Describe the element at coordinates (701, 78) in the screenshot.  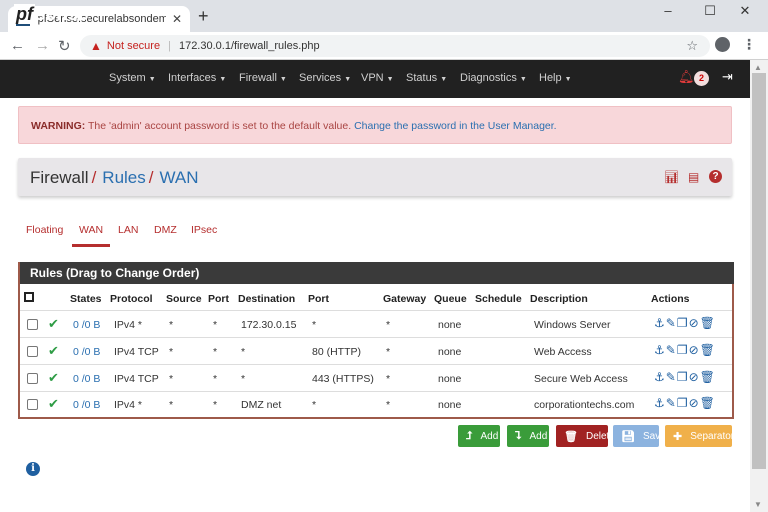
I see `notification-badge: 2` at that location.